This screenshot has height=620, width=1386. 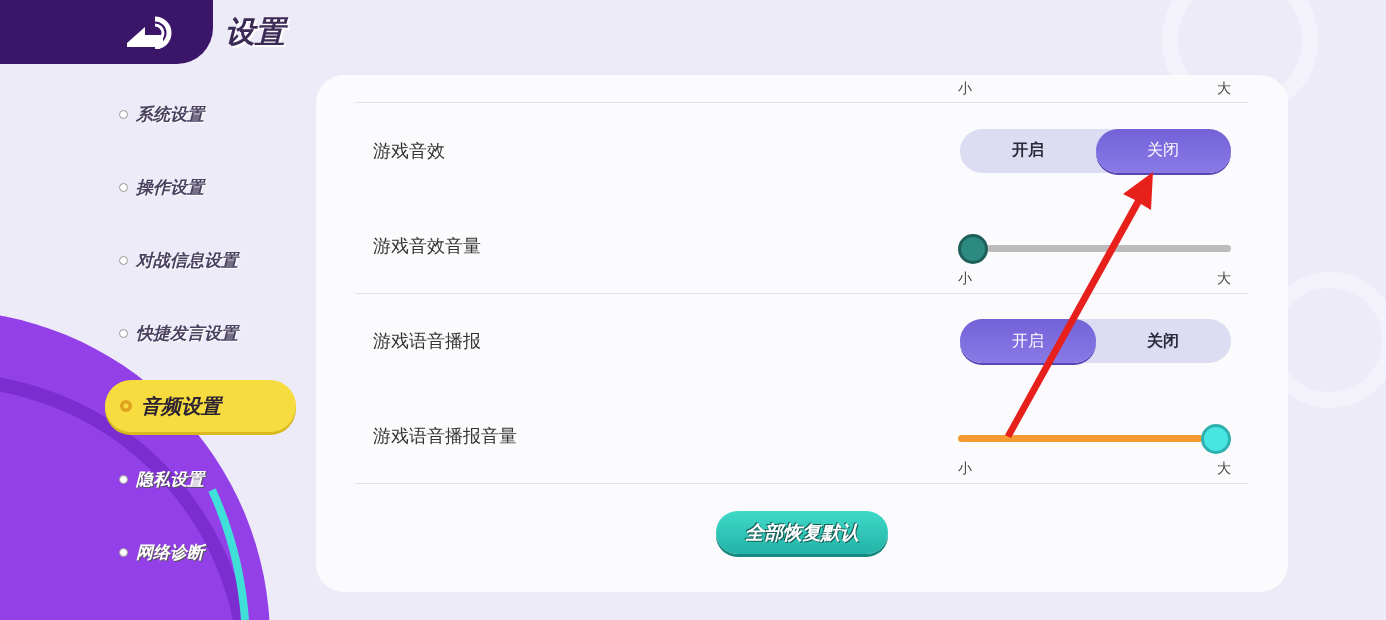 I want to click on sidebar-item: 系统设置, so click(x=200, y=114).